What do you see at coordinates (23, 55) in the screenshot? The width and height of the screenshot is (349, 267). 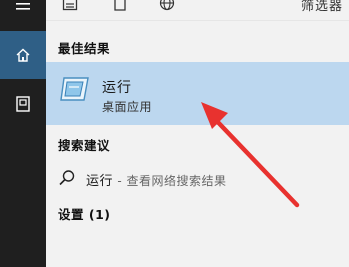 I see `home-icon` at bounding box center [23, 55].